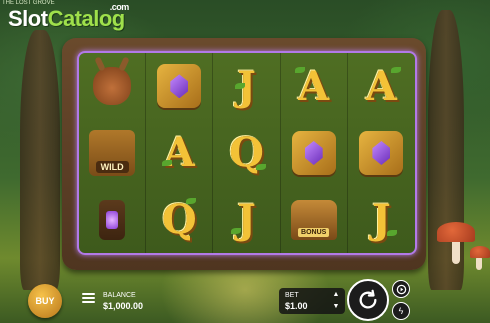  I want to click on reel-cell: WILD, so click(113, 153).